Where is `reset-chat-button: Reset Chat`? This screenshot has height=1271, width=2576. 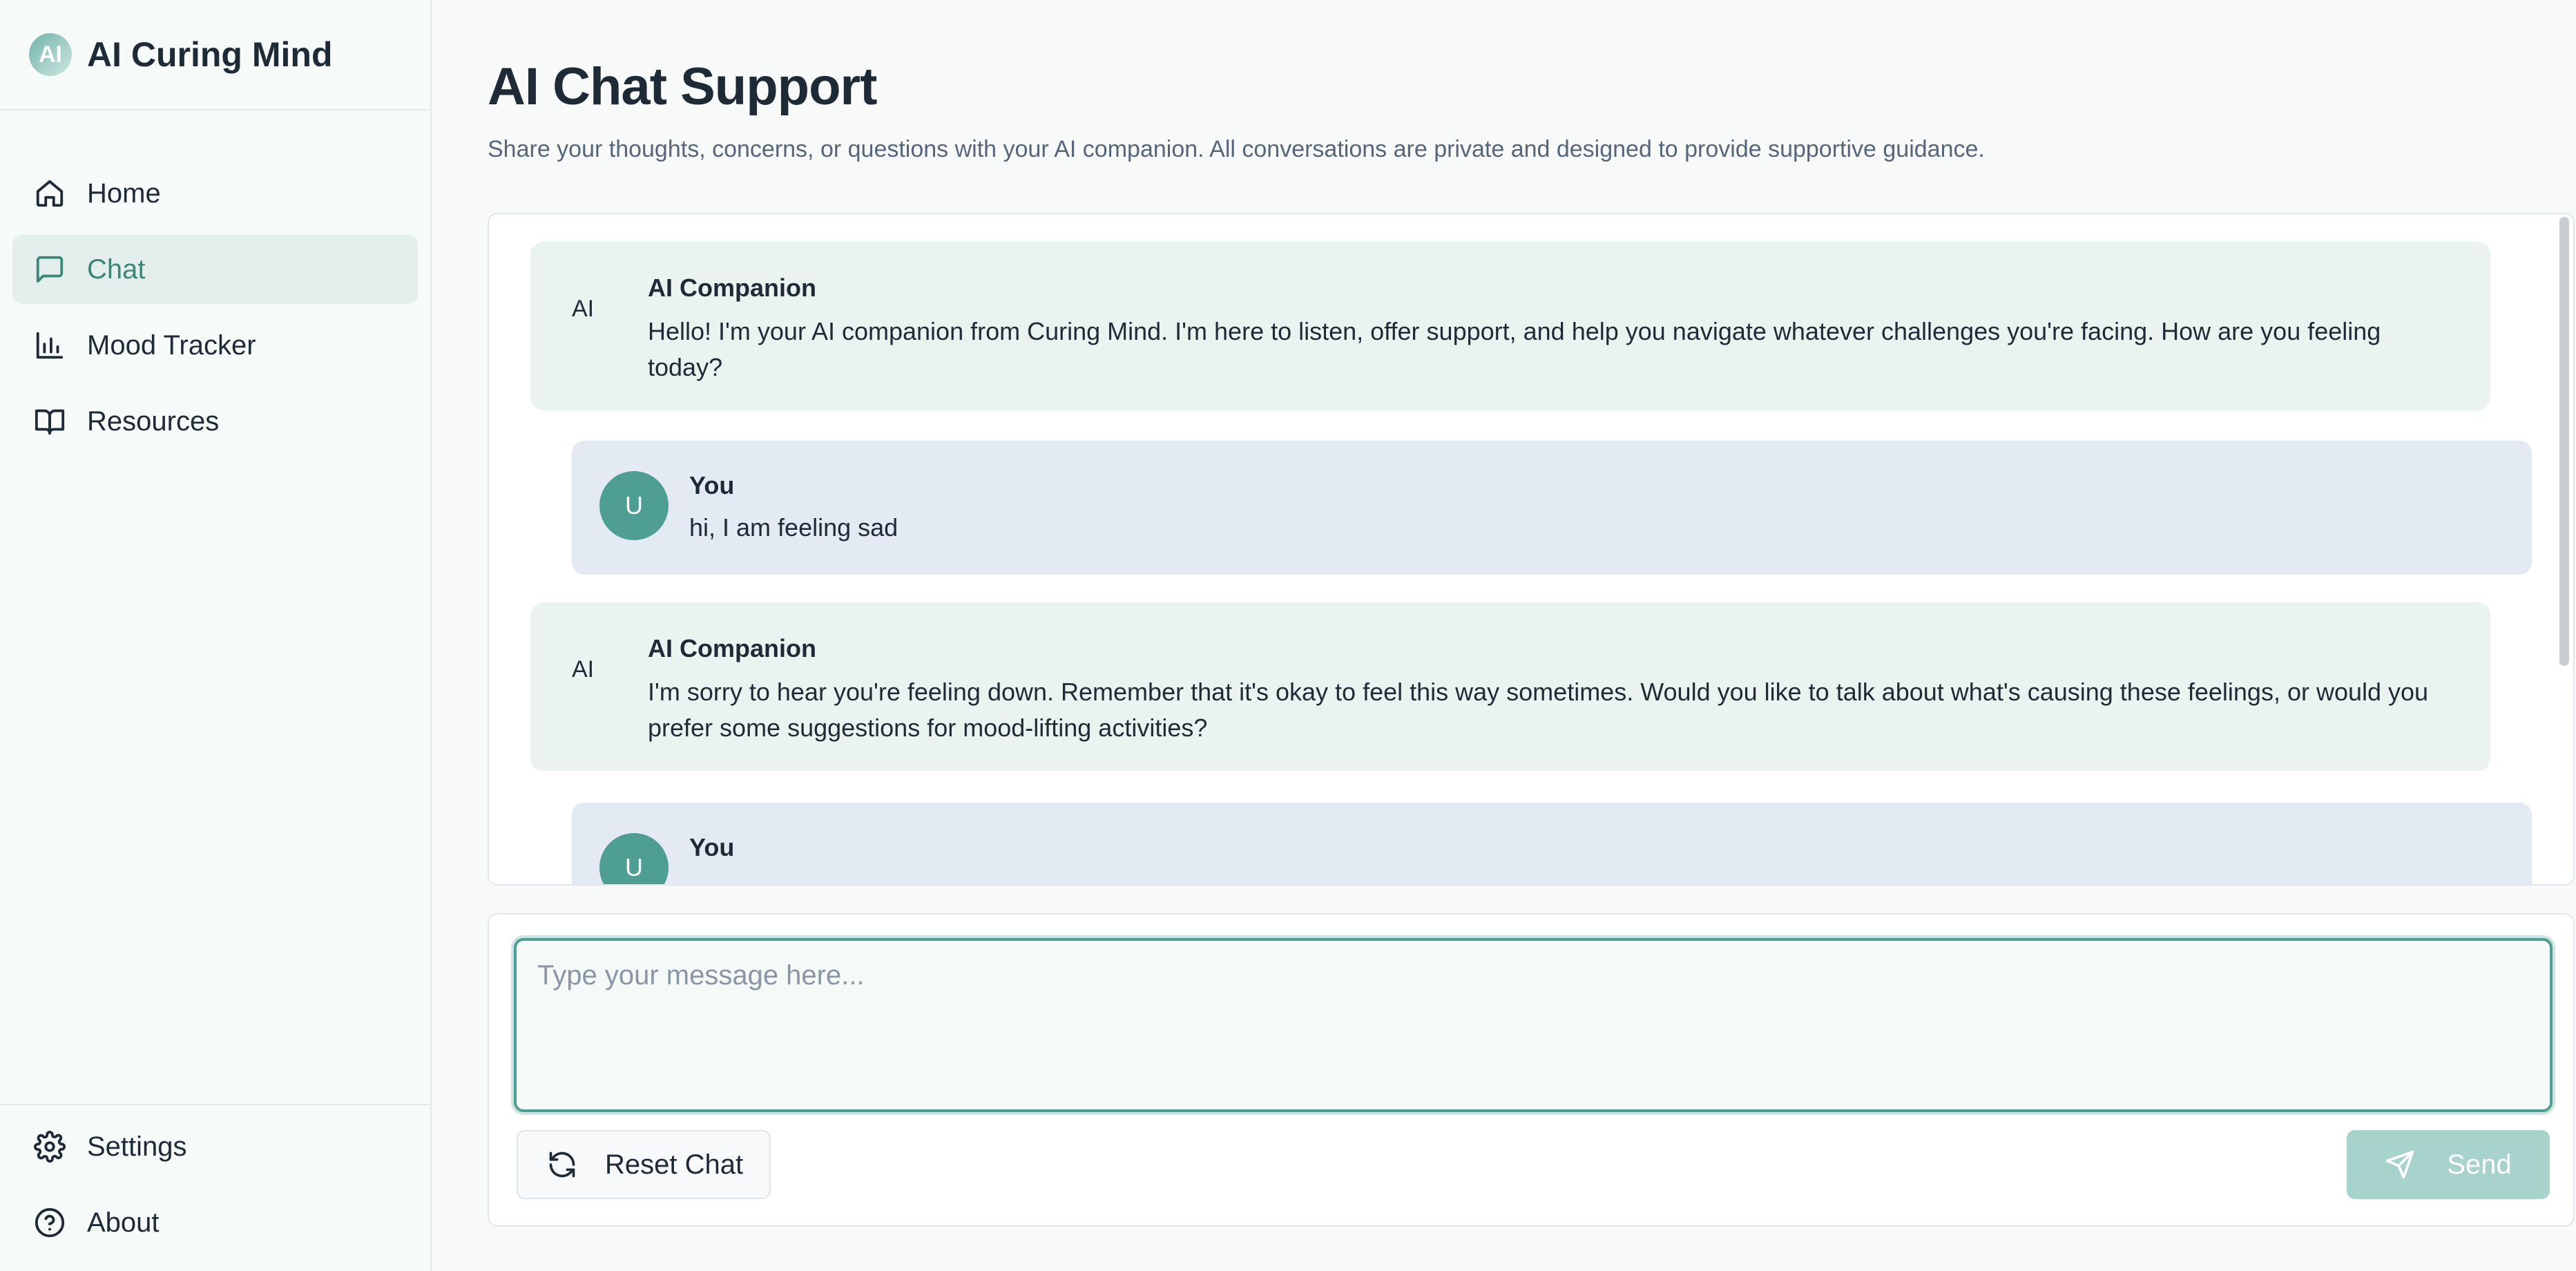 reset-chat-button: Reset Chat is located at coordinates (644, 1165).